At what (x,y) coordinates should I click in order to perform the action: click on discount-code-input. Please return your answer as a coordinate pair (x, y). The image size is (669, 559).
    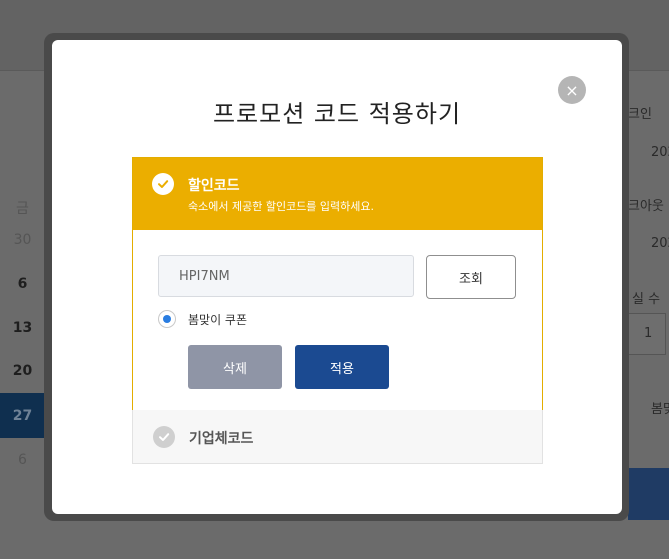
    Looking at the image, I should click on (286, 276).